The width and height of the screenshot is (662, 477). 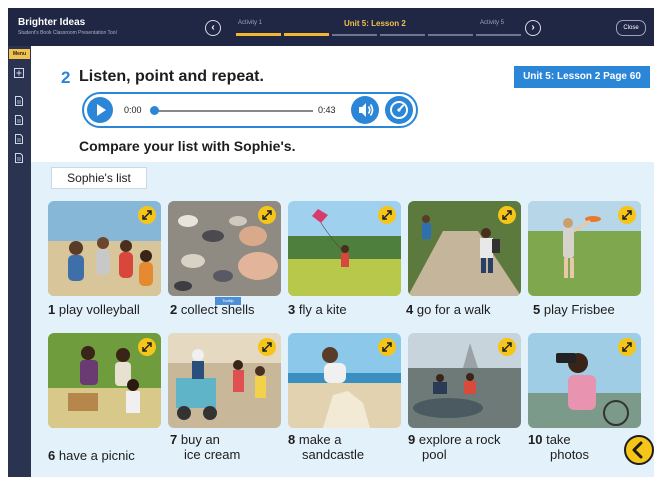 What do you see at coordinates (292, 439) in the screenshot?
I see `activity-number: 8` at bounding box center [292, 439].